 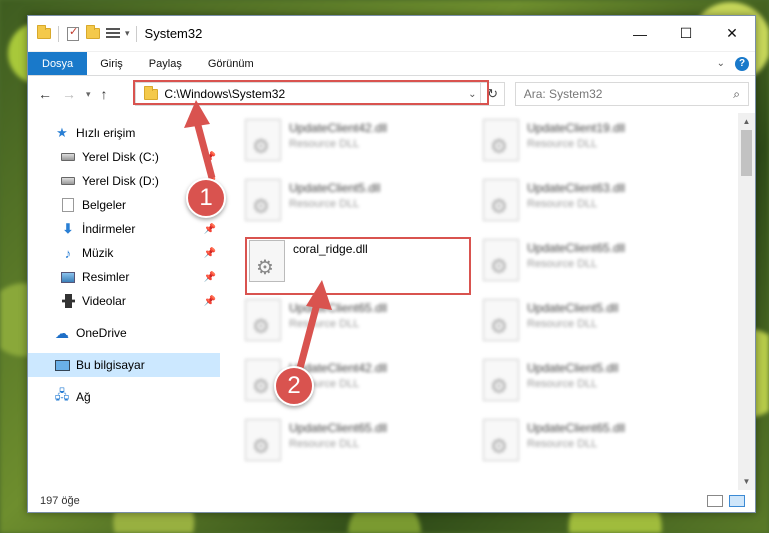 What do you see at coordinates (62, 332) in the screenshot?
I see `cloud-icon: ☁` at bounding box center [62, 332].